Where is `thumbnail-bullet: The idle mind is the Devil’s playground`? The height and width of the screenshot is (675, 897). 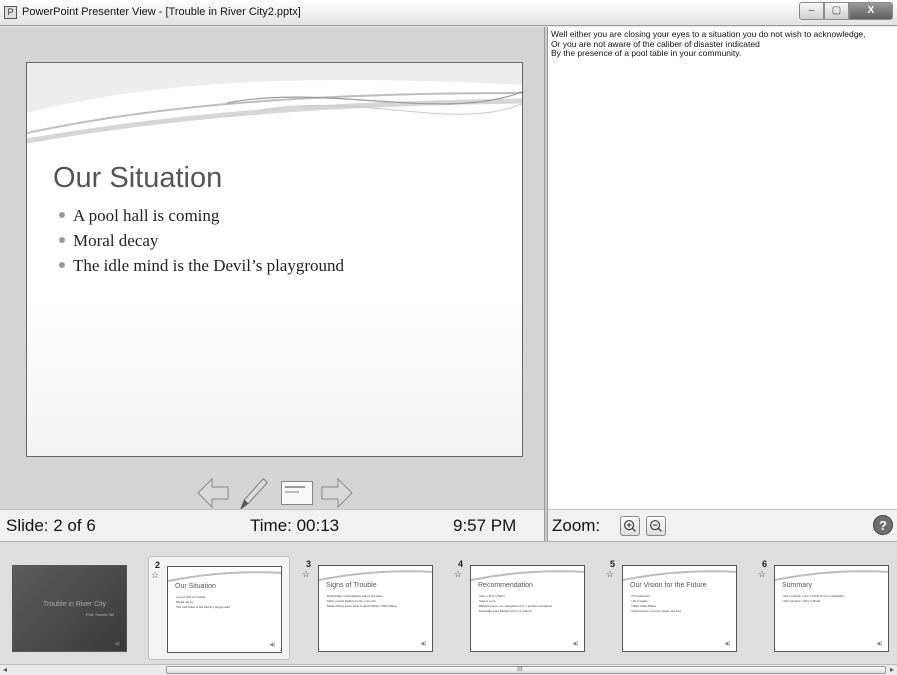
thumbnail-bullet: The idle mind is the Devil’s playground is located at coordinates (203, 607).